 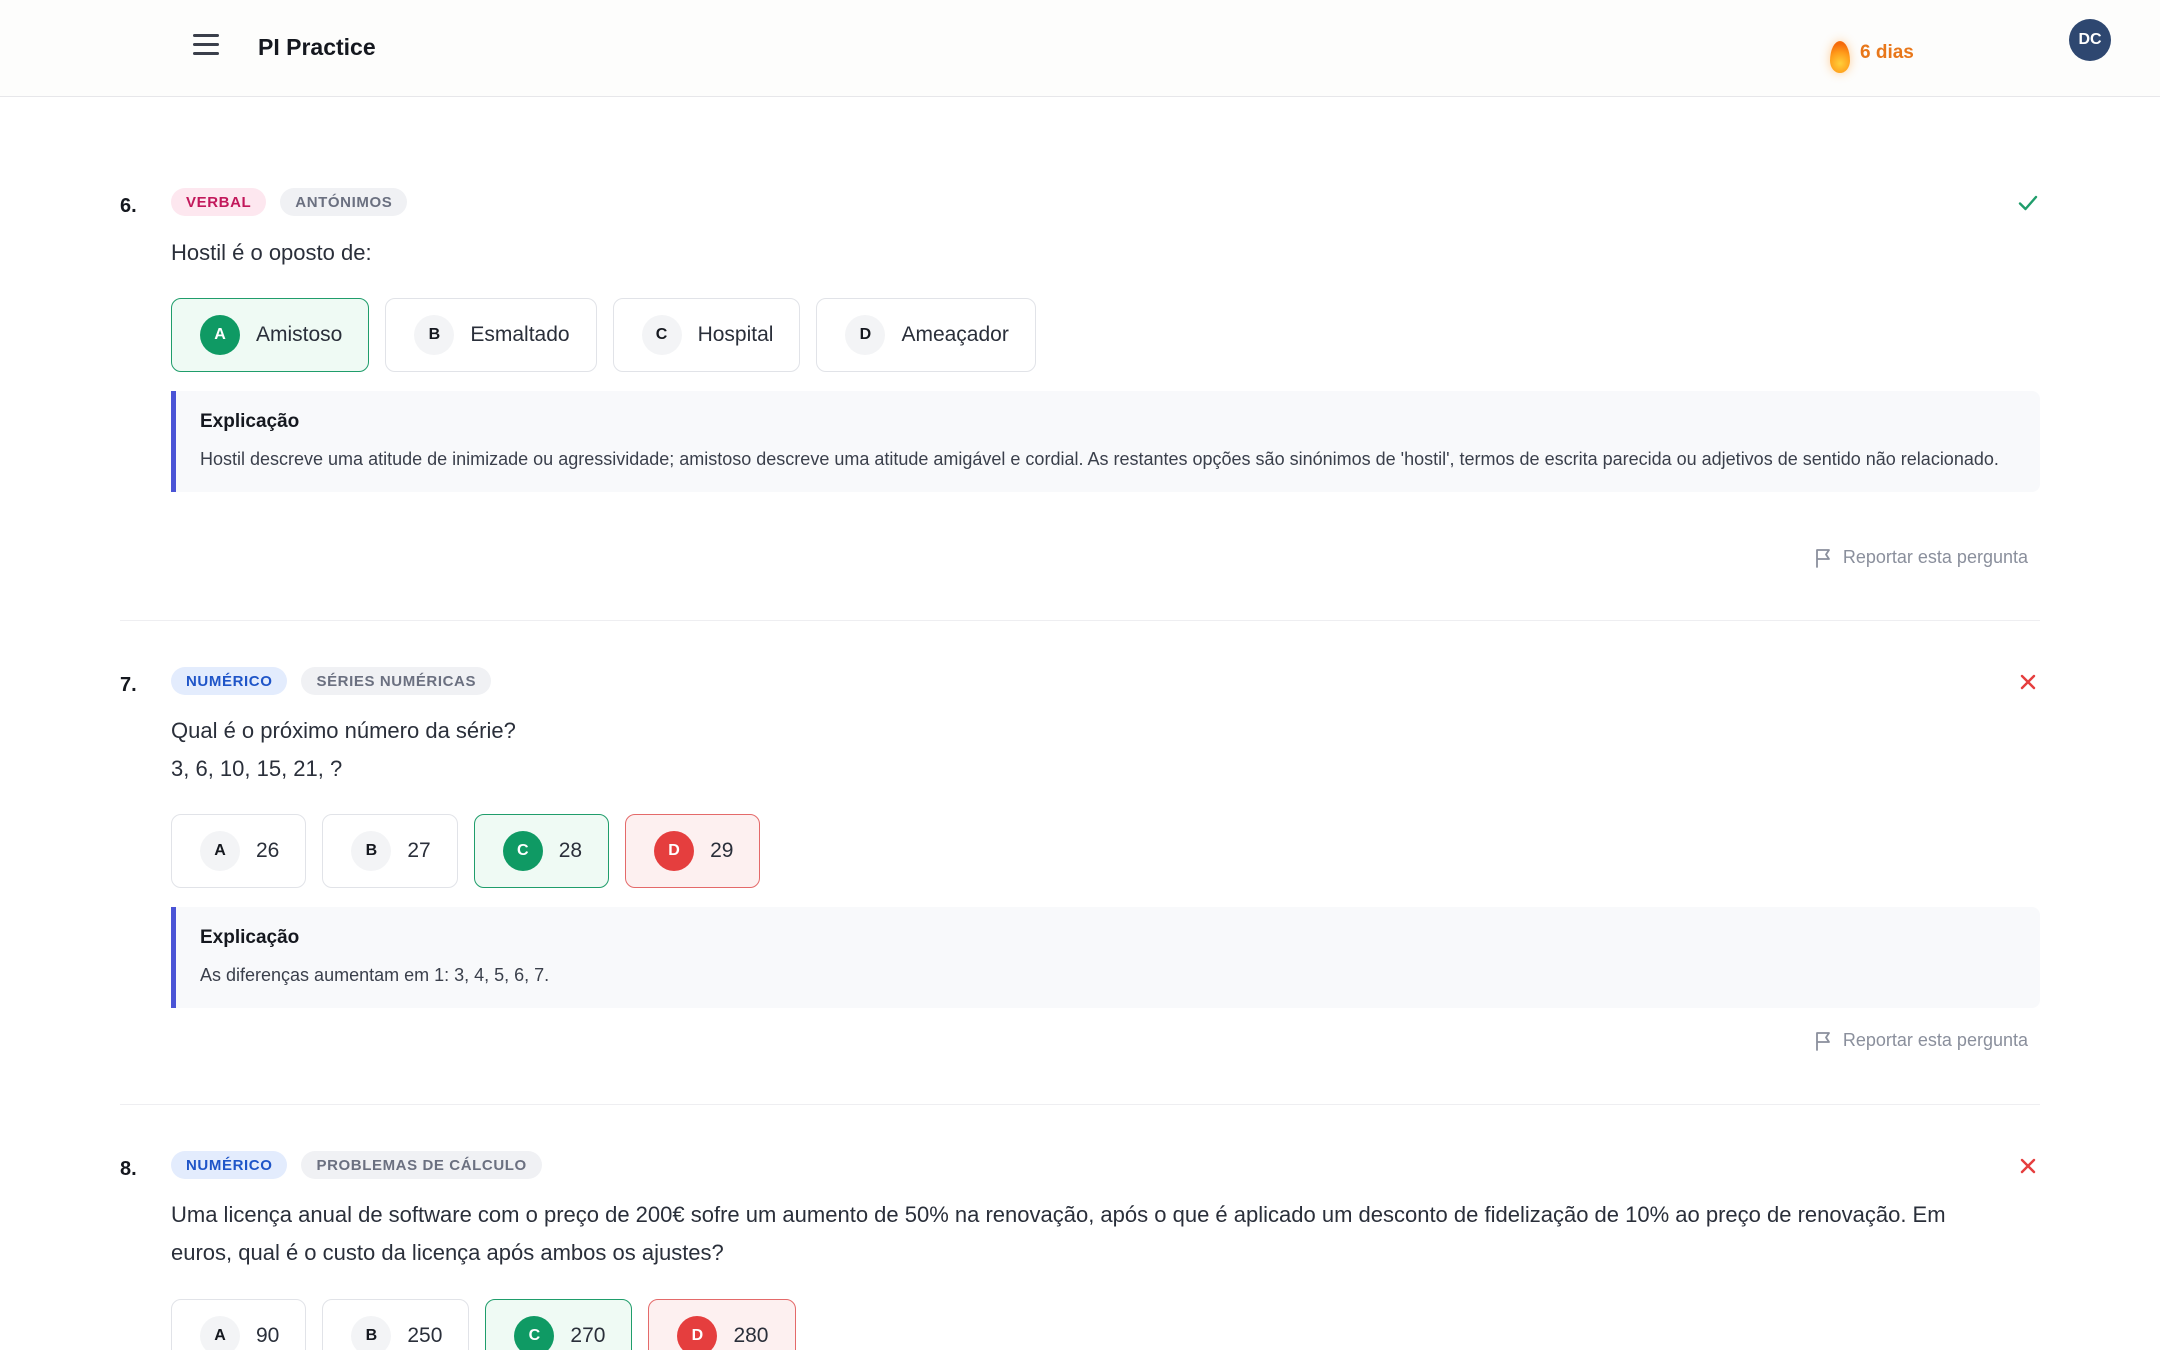 I want to click on option-text: Ameaçador, so click(x=955, y=334).